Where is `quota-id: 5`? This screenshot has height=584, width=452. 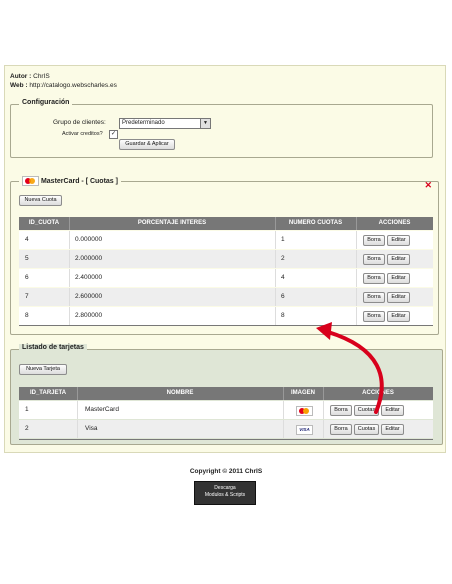 quota-id: 5 is located at coordinates (27, 258).